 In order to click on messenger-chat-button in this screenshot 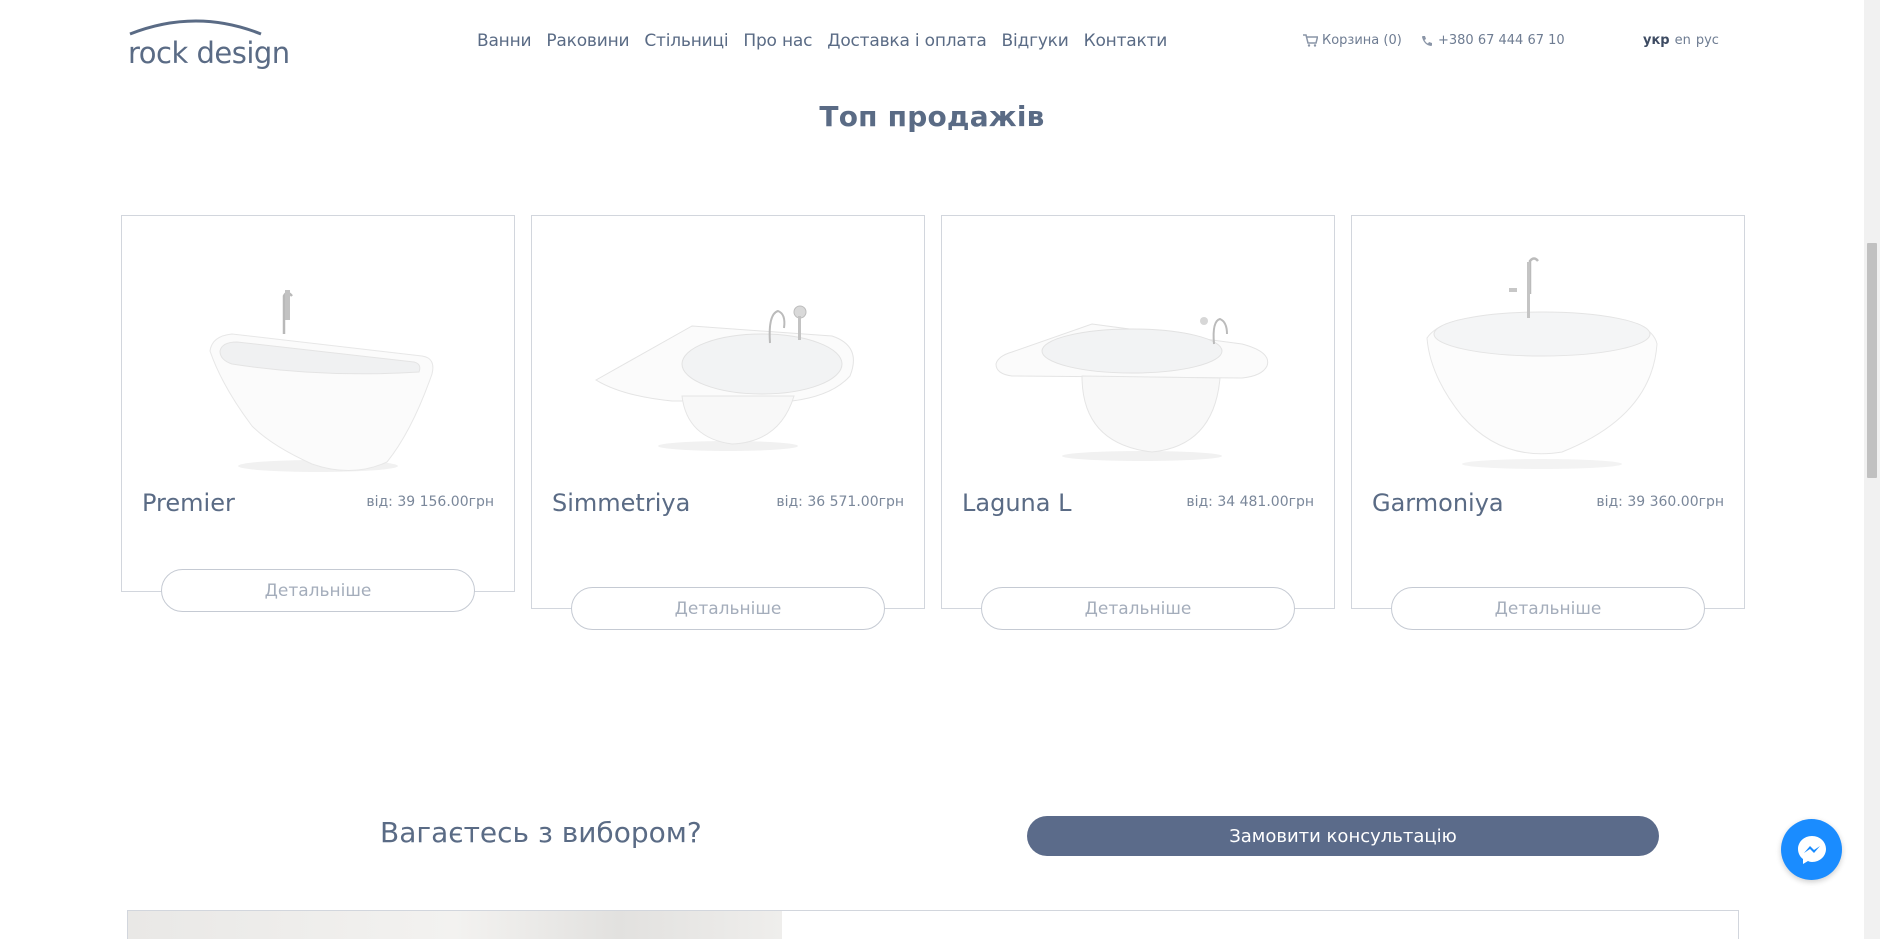, I will do `click(1811, 849)`.